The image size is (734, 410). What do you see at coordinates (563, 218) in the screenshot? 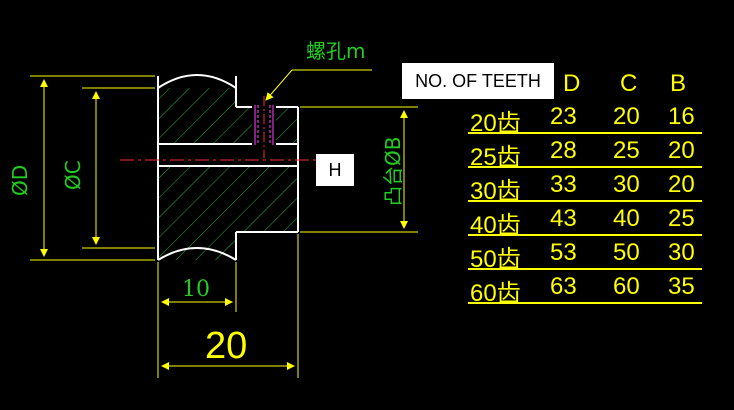
I see `d-cell: 43` at bounding box center [563, 218].